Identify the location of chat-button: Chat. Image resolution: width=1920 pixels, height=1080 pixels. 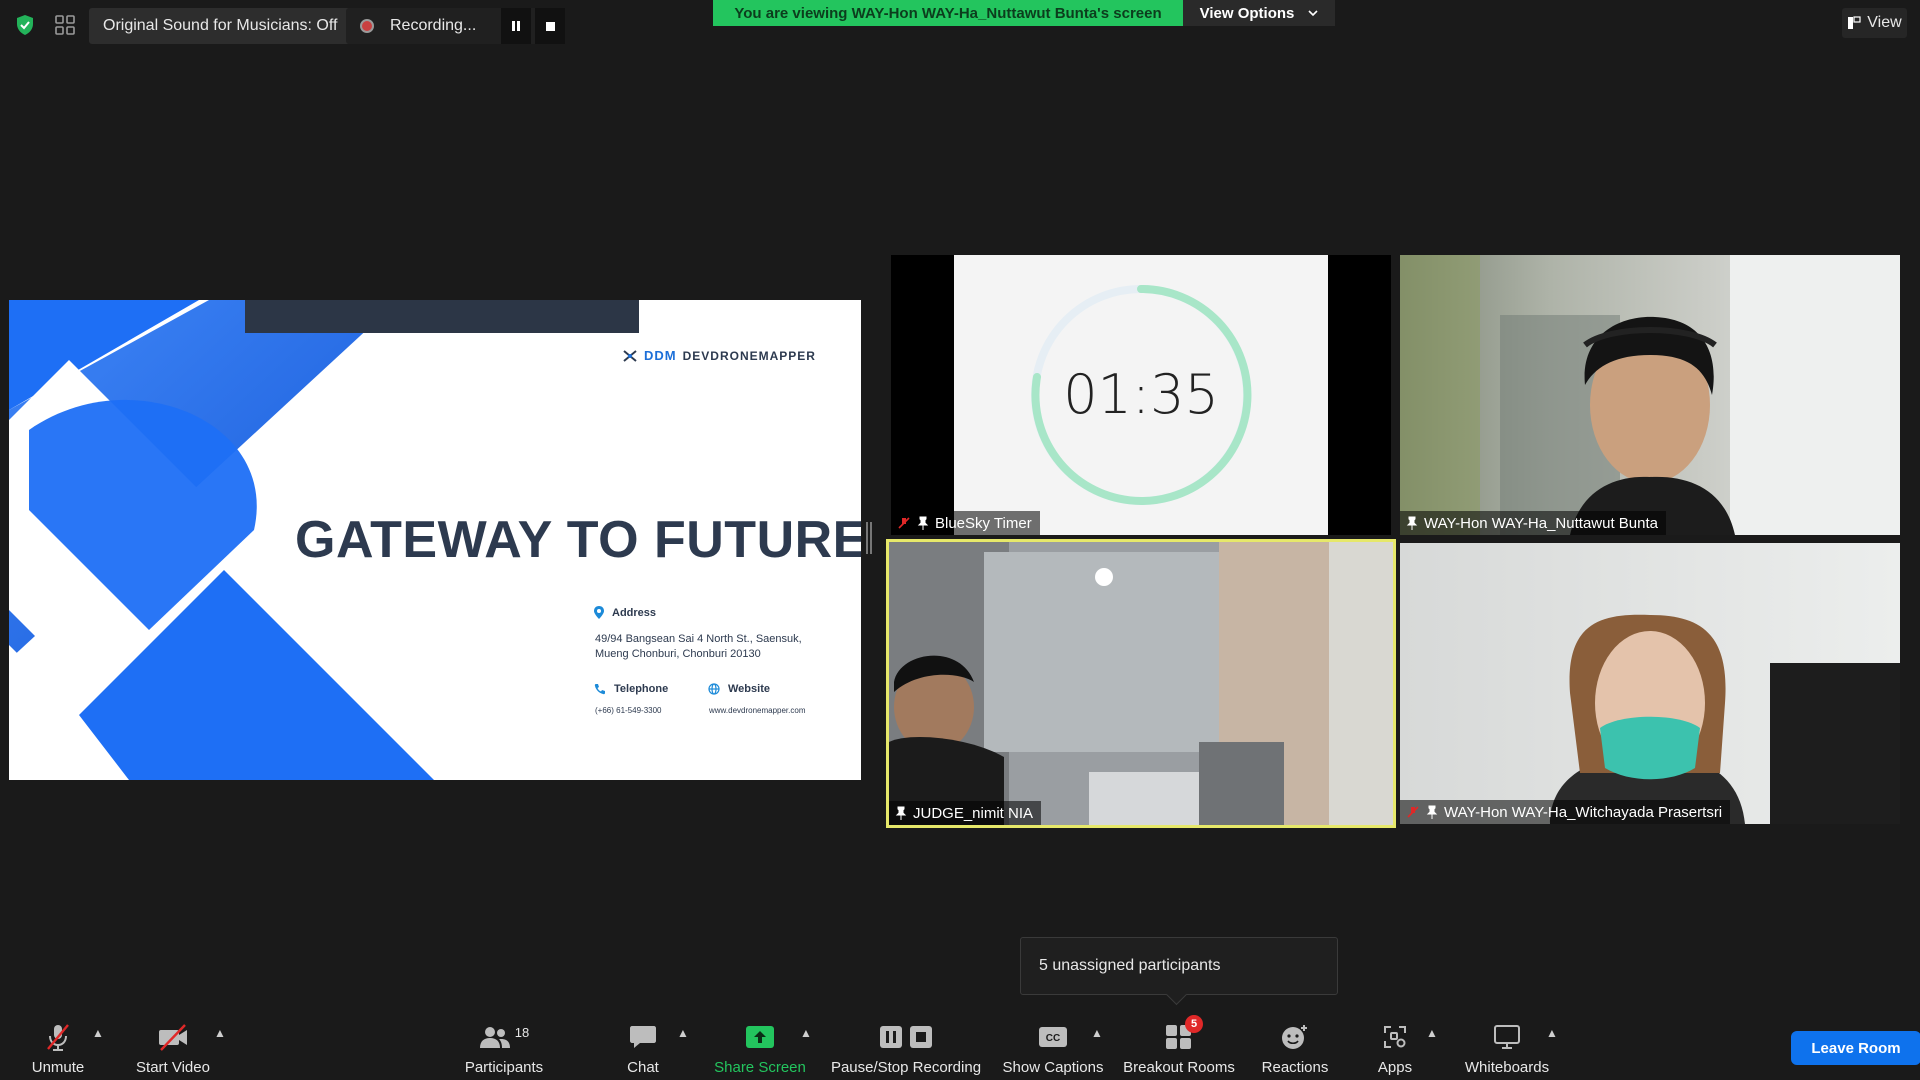
(643, 1047).